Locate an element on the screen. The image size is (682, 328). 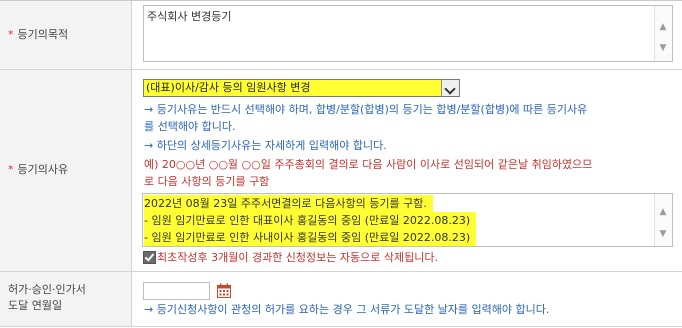
reason-label-cell: * 등기의사유 is located at coordinates (66, 170).